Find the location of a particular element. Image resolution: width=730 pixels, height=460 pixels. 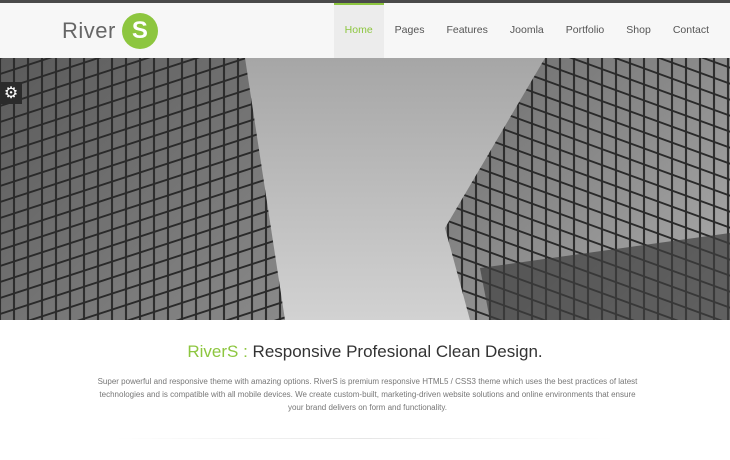

nav-item-home: Home is located at coordinates (358, 30).